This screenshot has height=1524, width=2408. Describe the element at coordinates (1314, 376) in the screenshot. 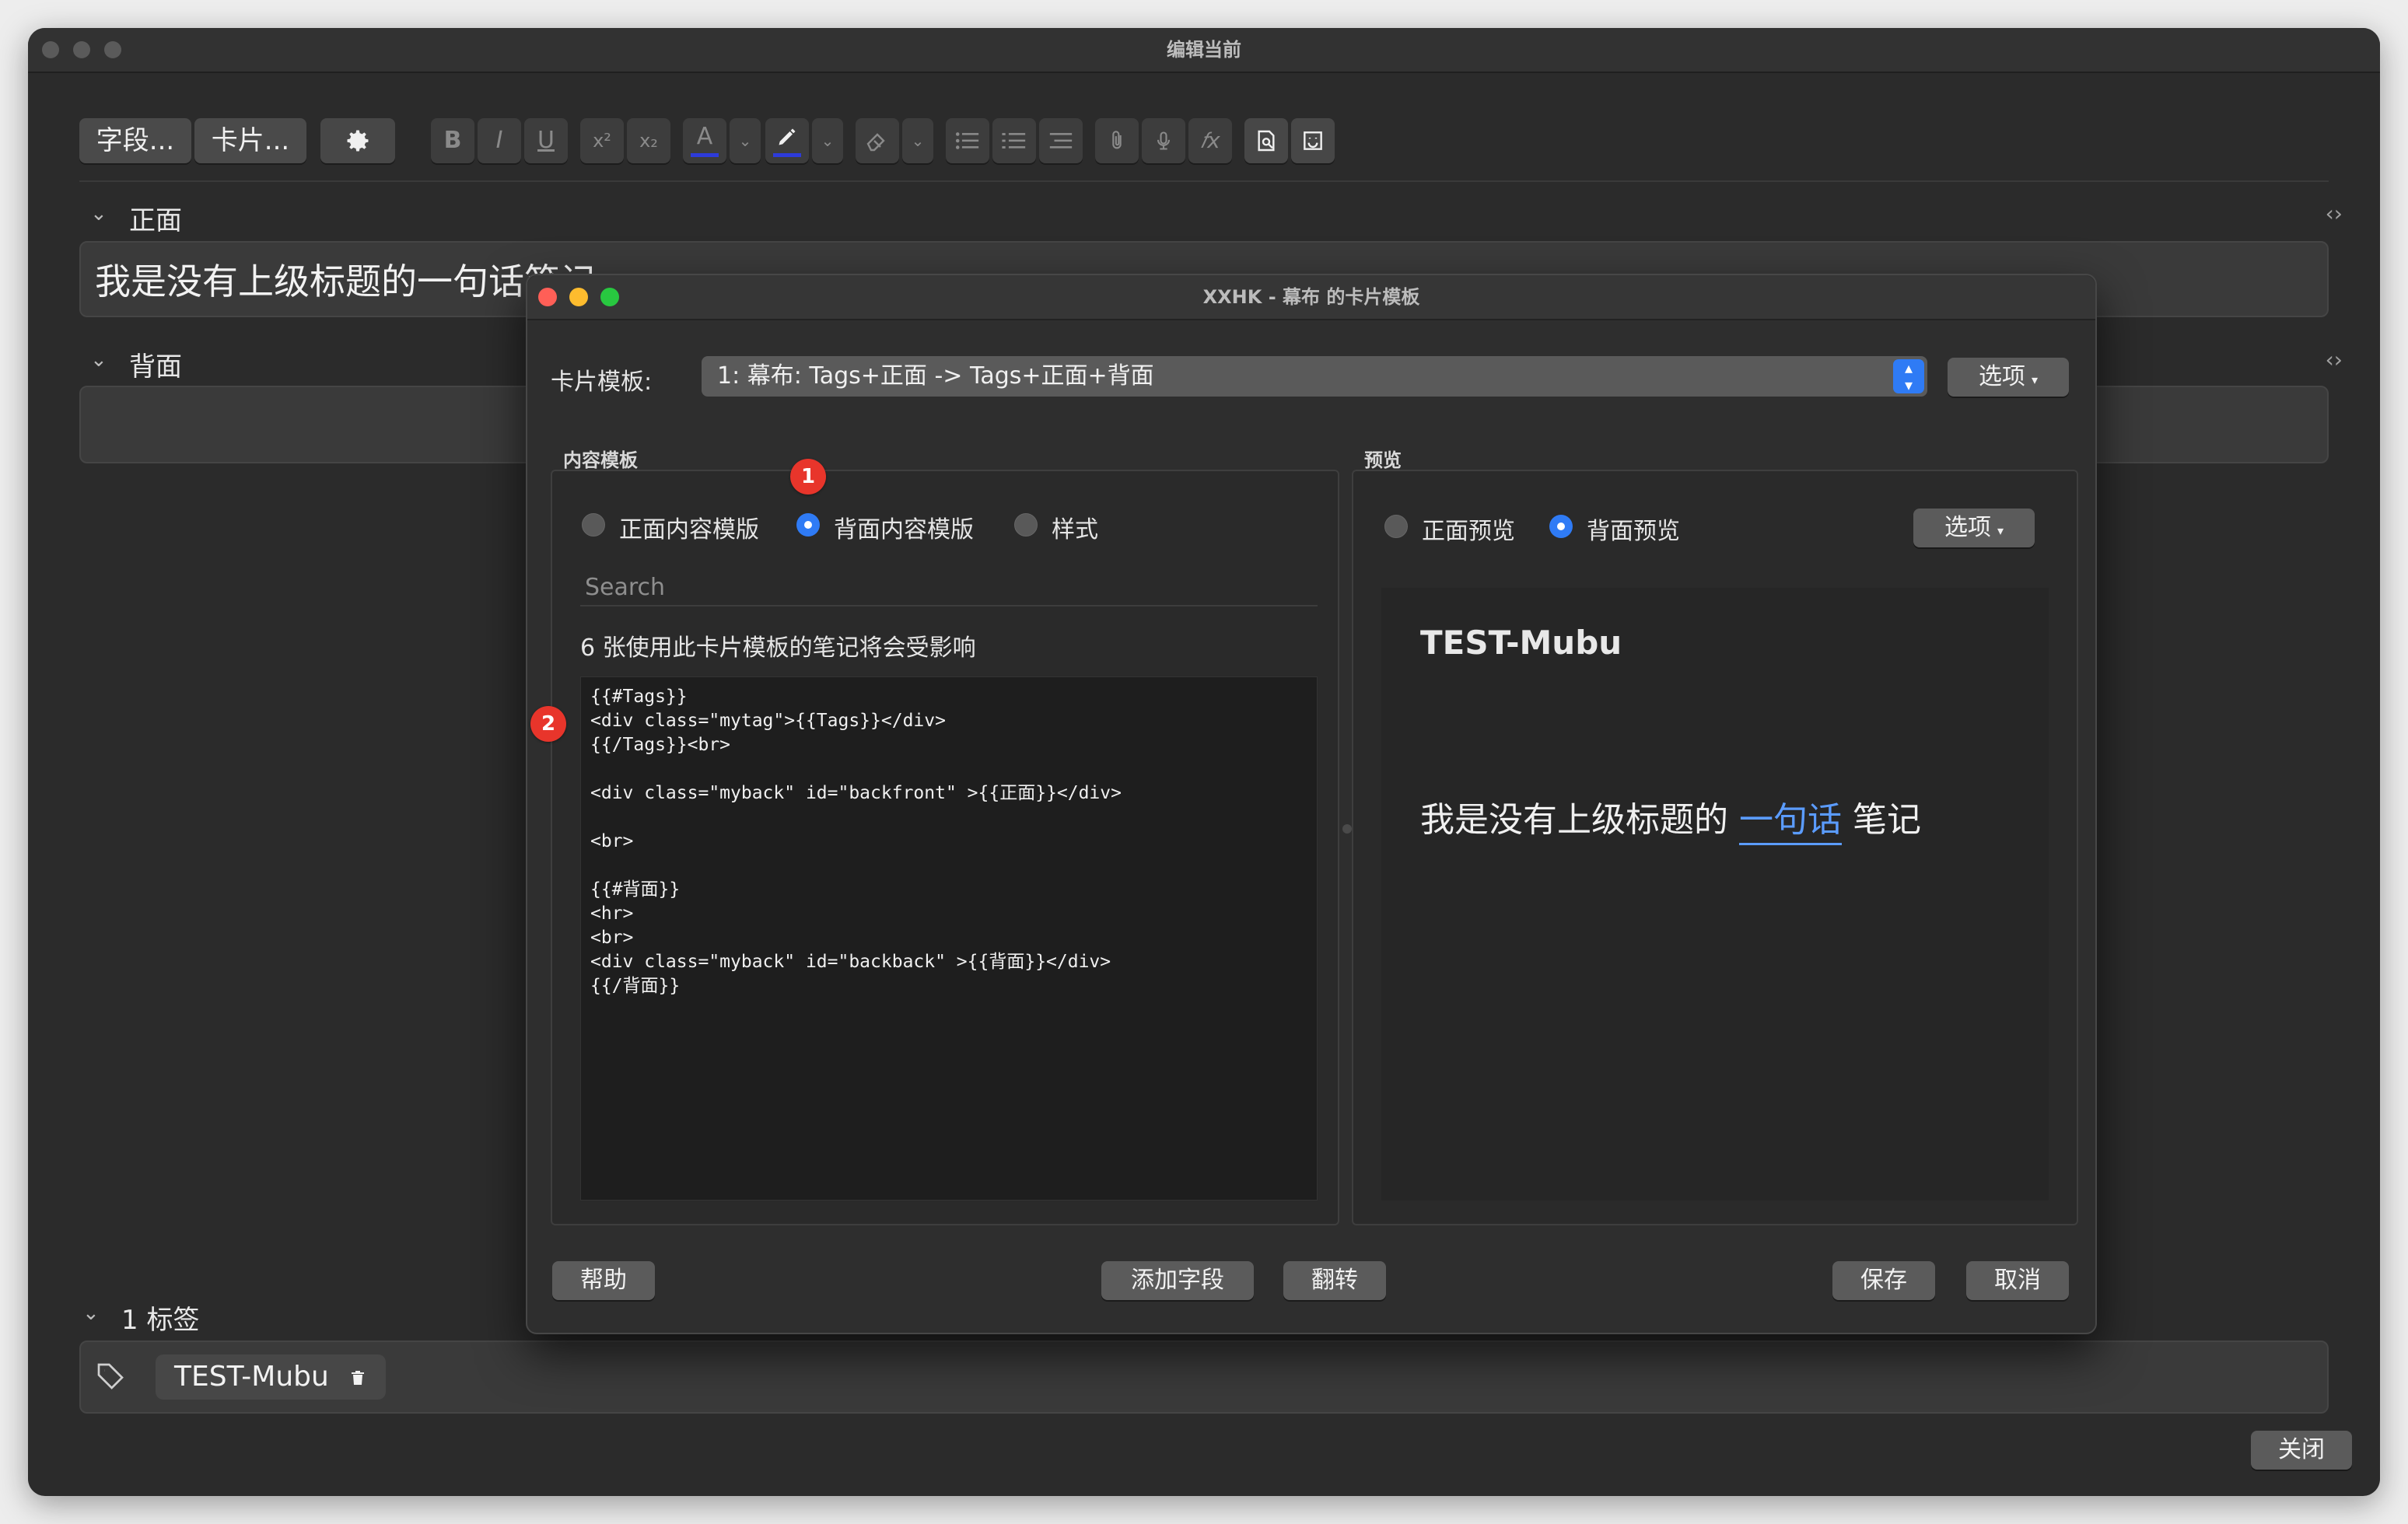

I see `card-template-select: 1: 幕布: Tags+正面 -> Tags+正面+背面 ▴ ▾` at that location.